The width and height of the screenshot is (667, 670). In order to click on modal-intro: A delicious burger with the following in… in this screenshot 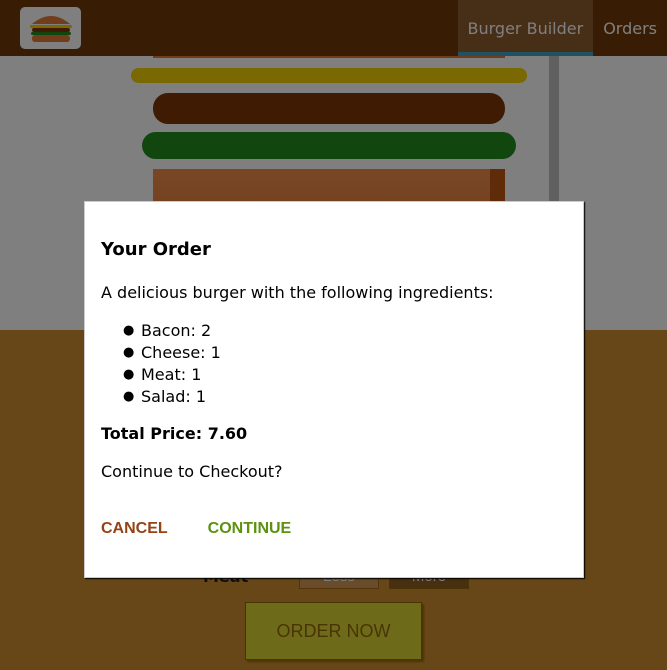, I will do `click(297, 292)`.